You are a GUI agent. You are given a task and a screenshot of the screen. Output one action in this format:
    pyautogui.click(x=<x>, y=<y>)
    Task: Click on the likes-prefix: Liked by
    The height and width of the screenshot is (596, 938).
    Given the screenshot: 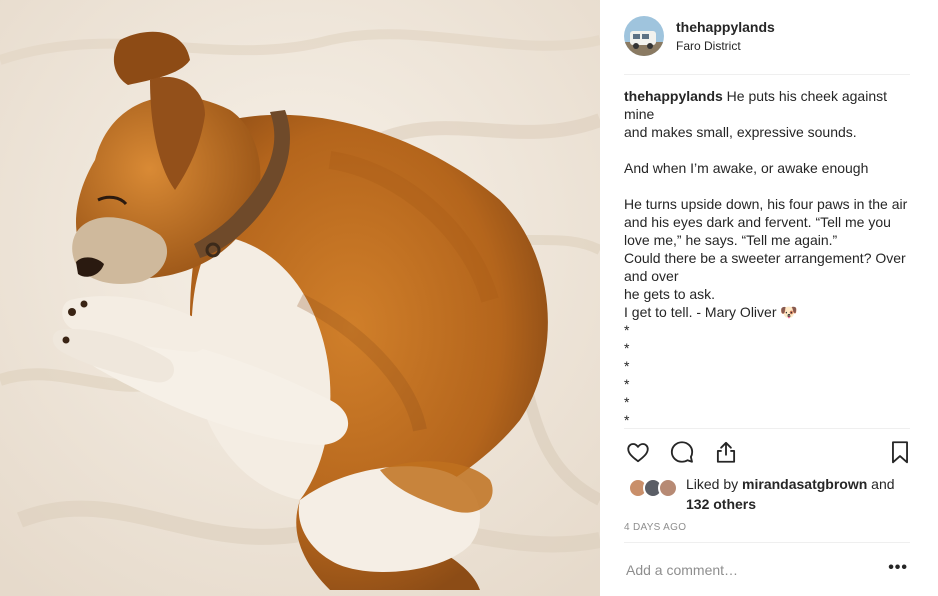 What is the action you would take?
    pyautogui.click(x=714, y=484)
    